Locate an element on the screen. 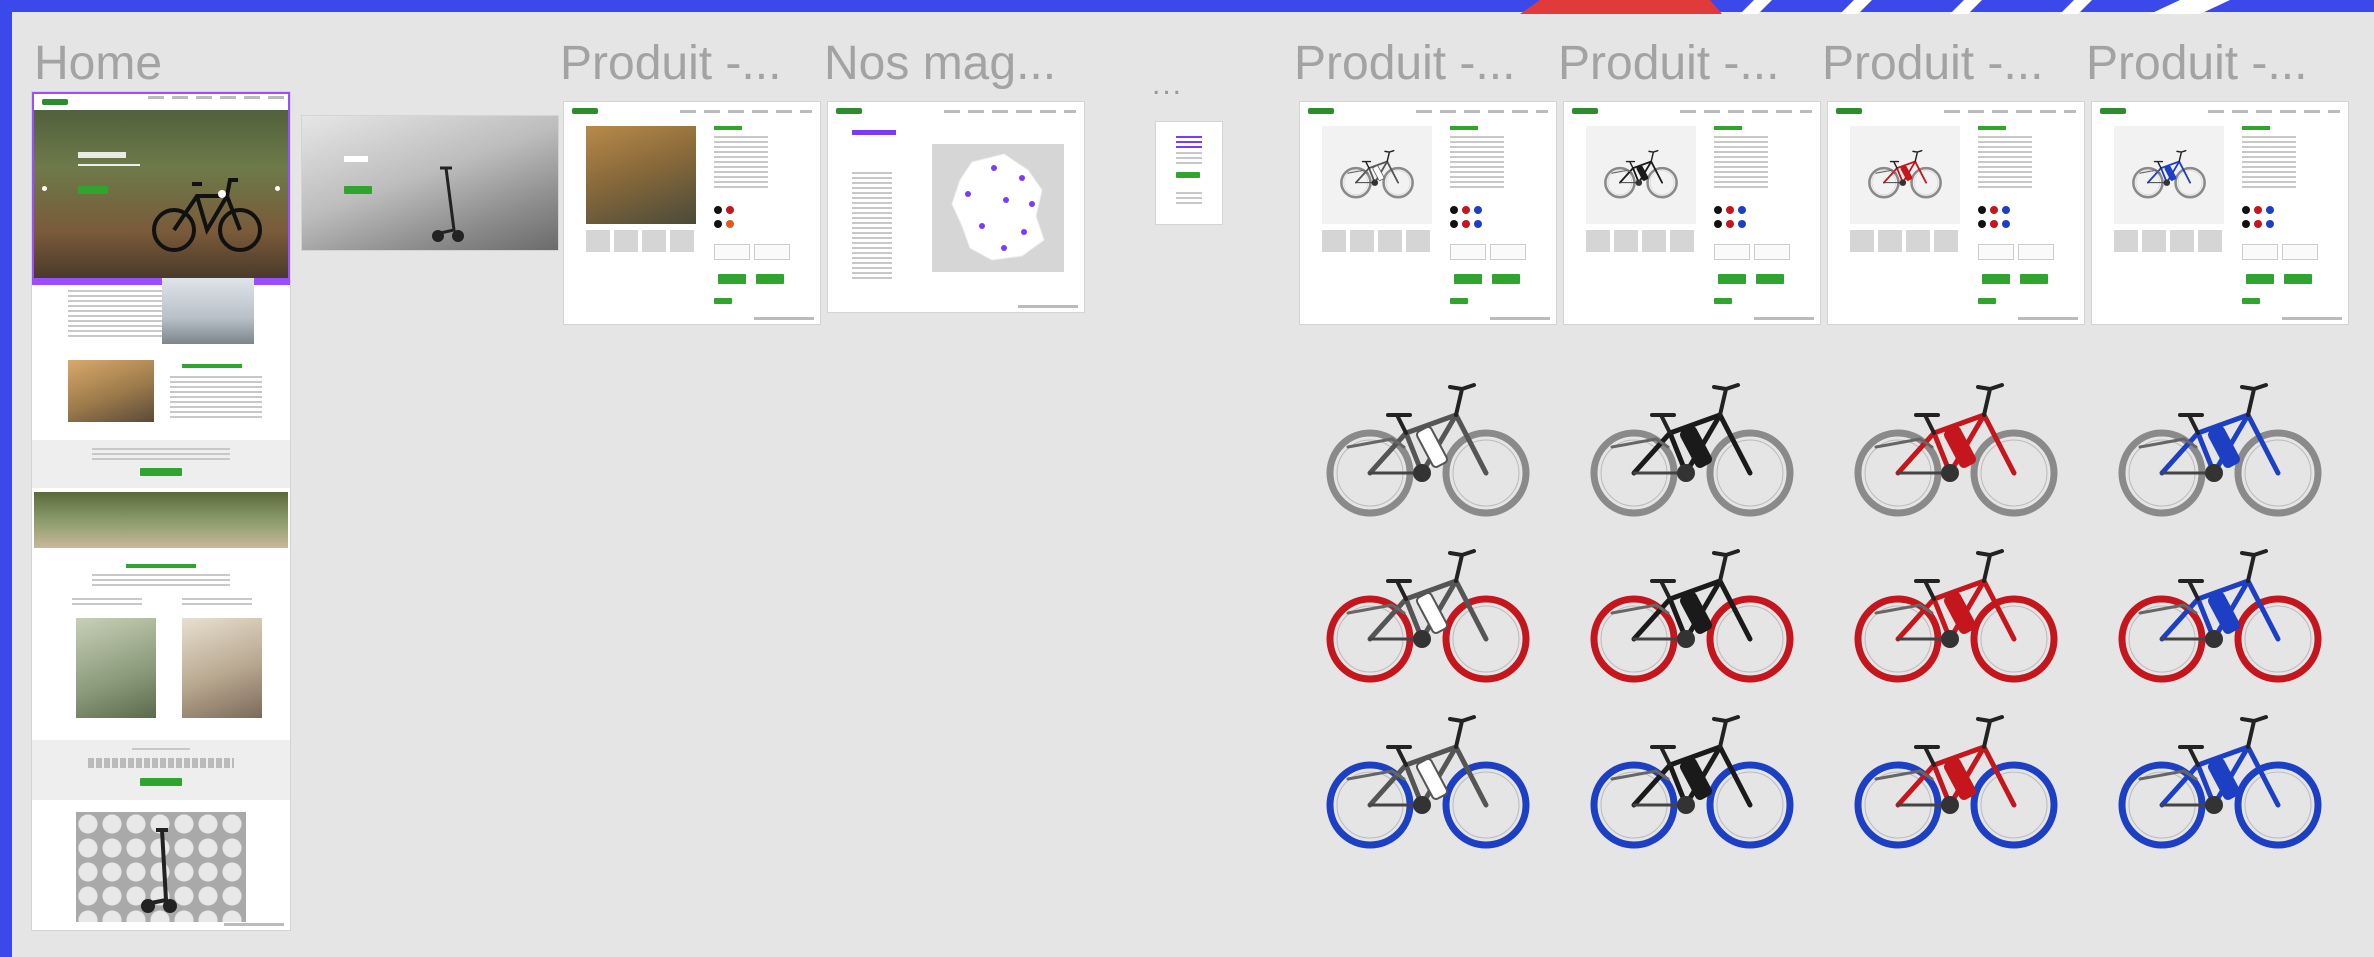 The image size is (2374, 957). popup-frame is located at coordinates (1189, 173).